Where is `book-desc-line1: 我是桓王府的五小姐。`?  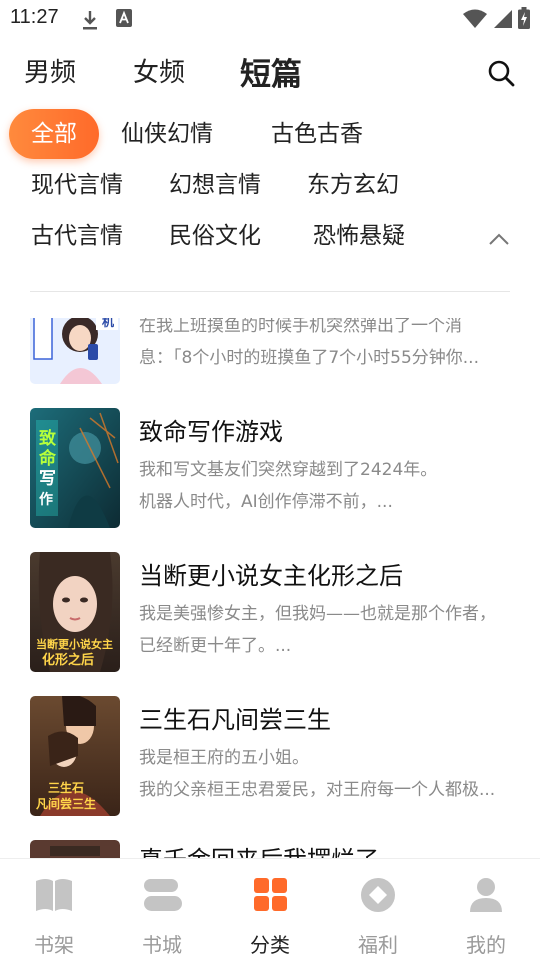
book-desc-line1: 我是桓王府的五小姐。 is located at coordinates (224, 758).